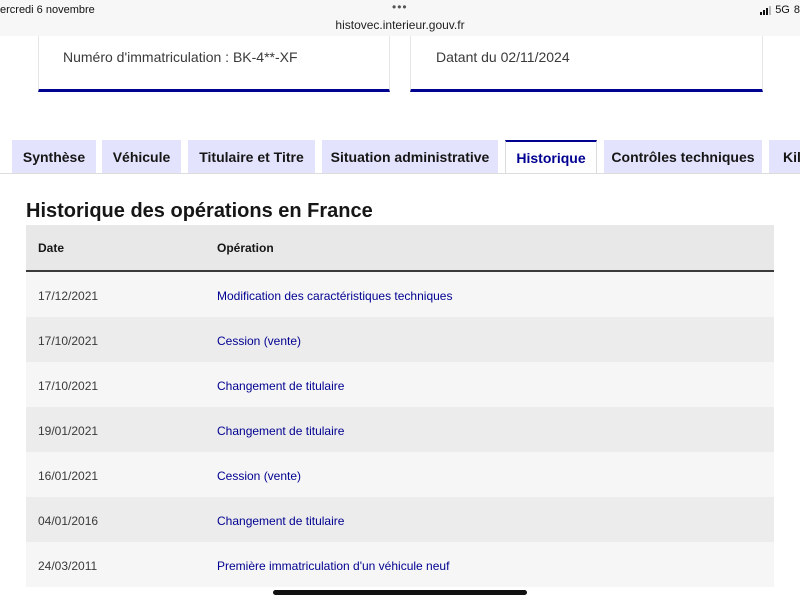  I want to click on column-header-operation: Opération, so click(245, 248).